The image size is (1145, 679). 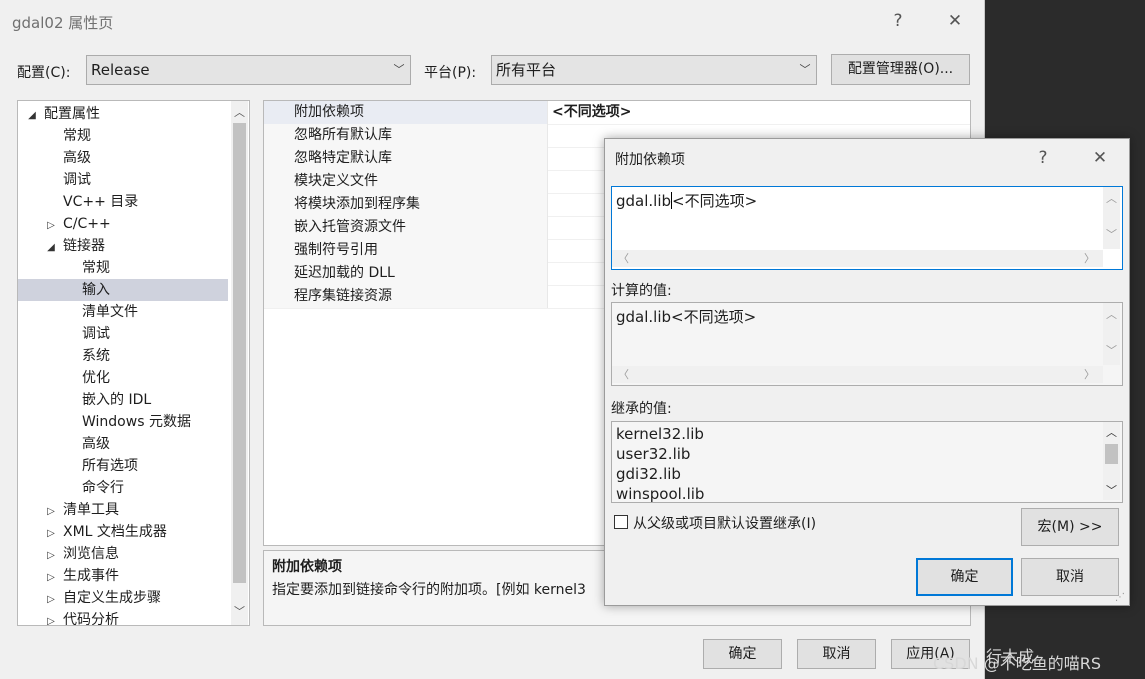 I want to click on property-name: 模块定义文件, so click(x=406, y=181).